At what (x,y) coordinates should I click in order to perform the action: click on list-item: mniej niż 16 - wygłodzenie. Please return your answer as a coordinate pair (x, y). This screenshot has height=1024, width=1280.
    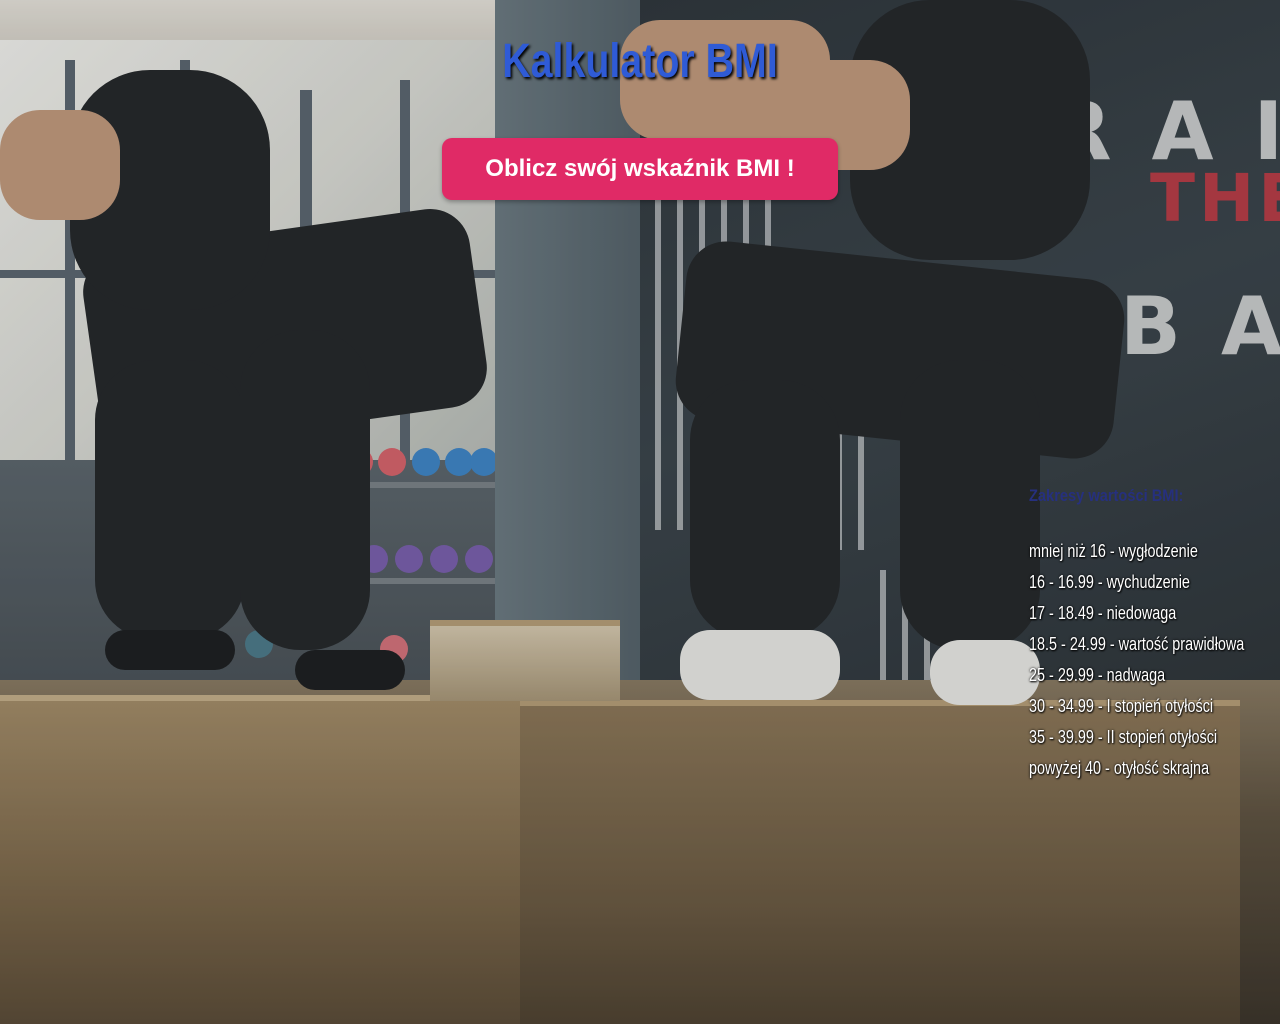
    Looking at the image, I should click on (1113, 551).